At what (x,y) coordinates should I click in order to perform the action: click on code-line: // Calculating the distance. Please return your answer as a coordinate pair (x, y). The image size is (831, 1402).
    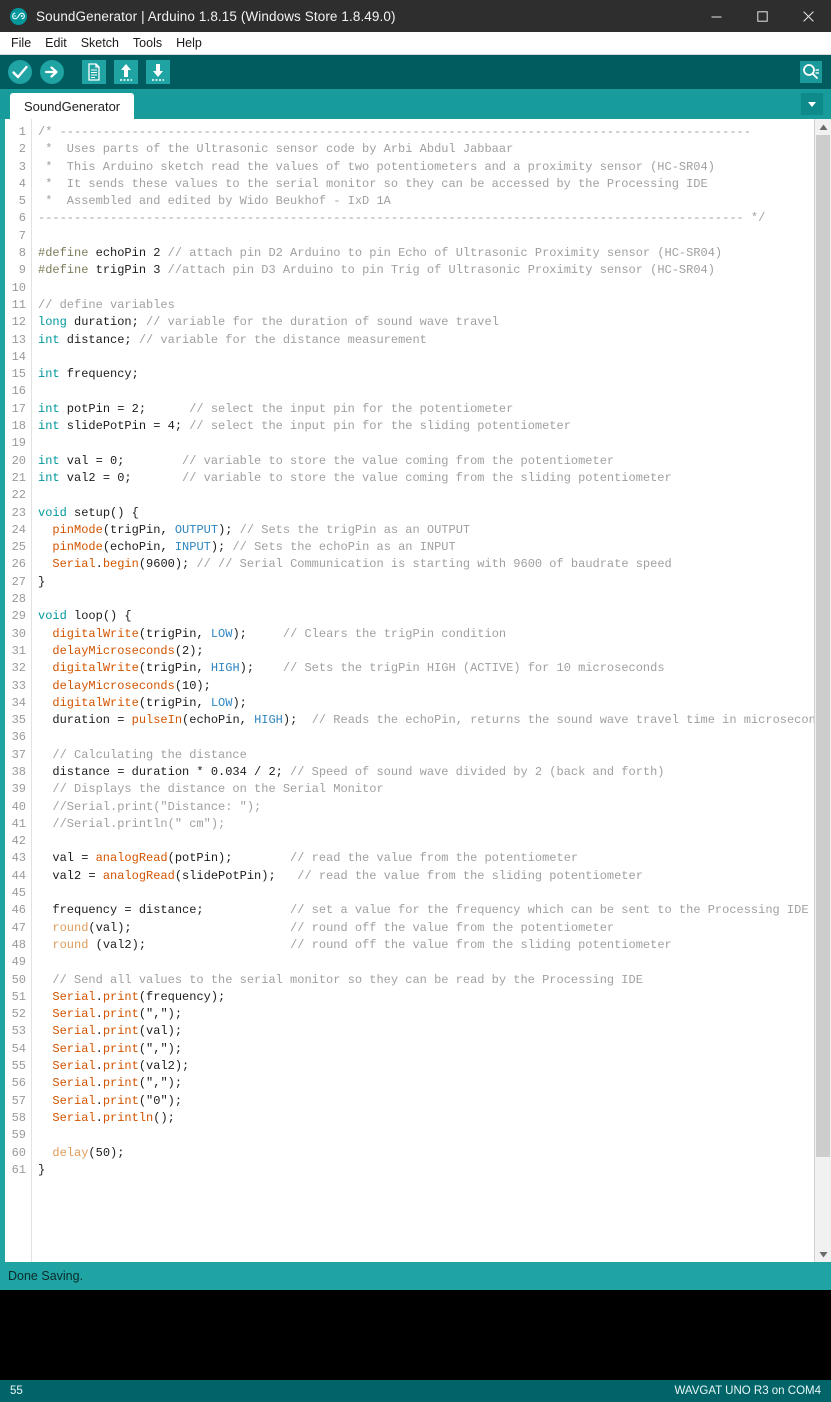
    Looking at the image, I should click on (434, 755).